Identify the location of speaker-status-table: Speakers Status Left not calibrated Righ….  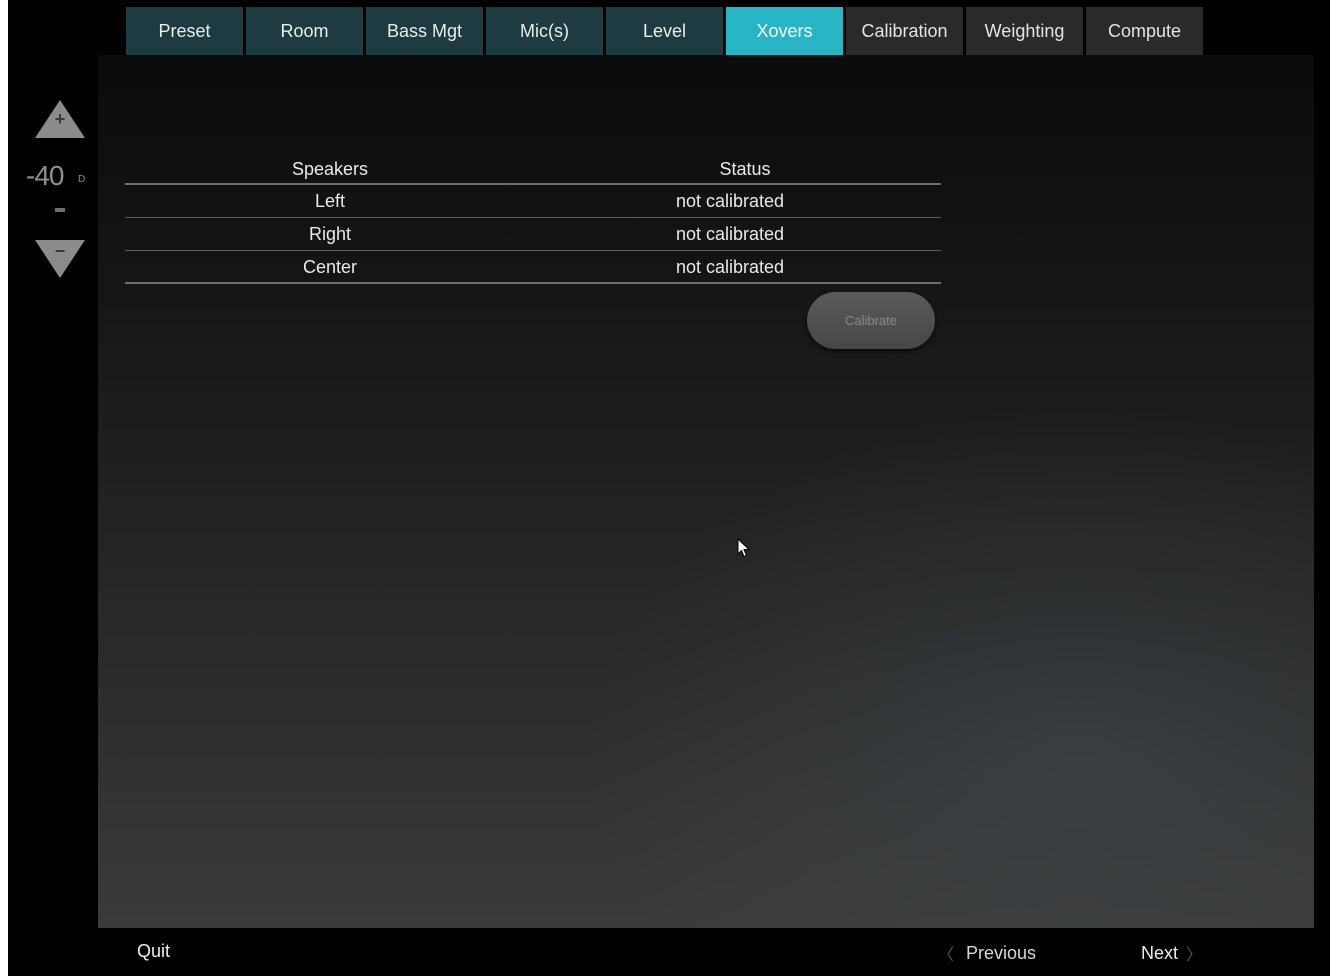
(533, 218).